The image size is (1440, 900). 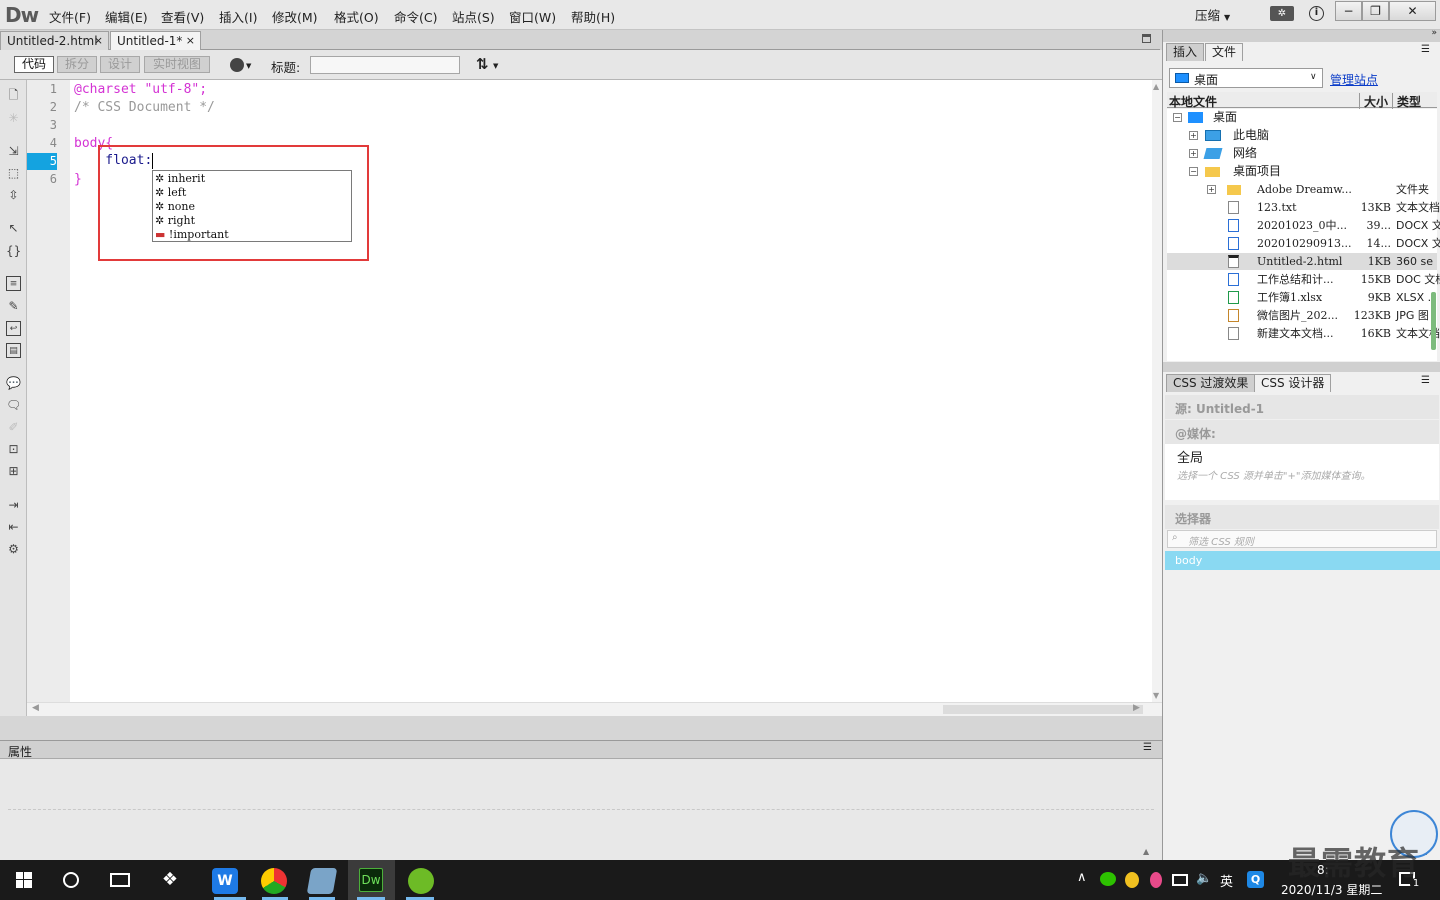 What do you see at coordinates (1302, 261) in the screenshot?
I see `tree-item-file-selected: Untitled-2.html 1KB 360 se` at bounding box center [1302, 261].